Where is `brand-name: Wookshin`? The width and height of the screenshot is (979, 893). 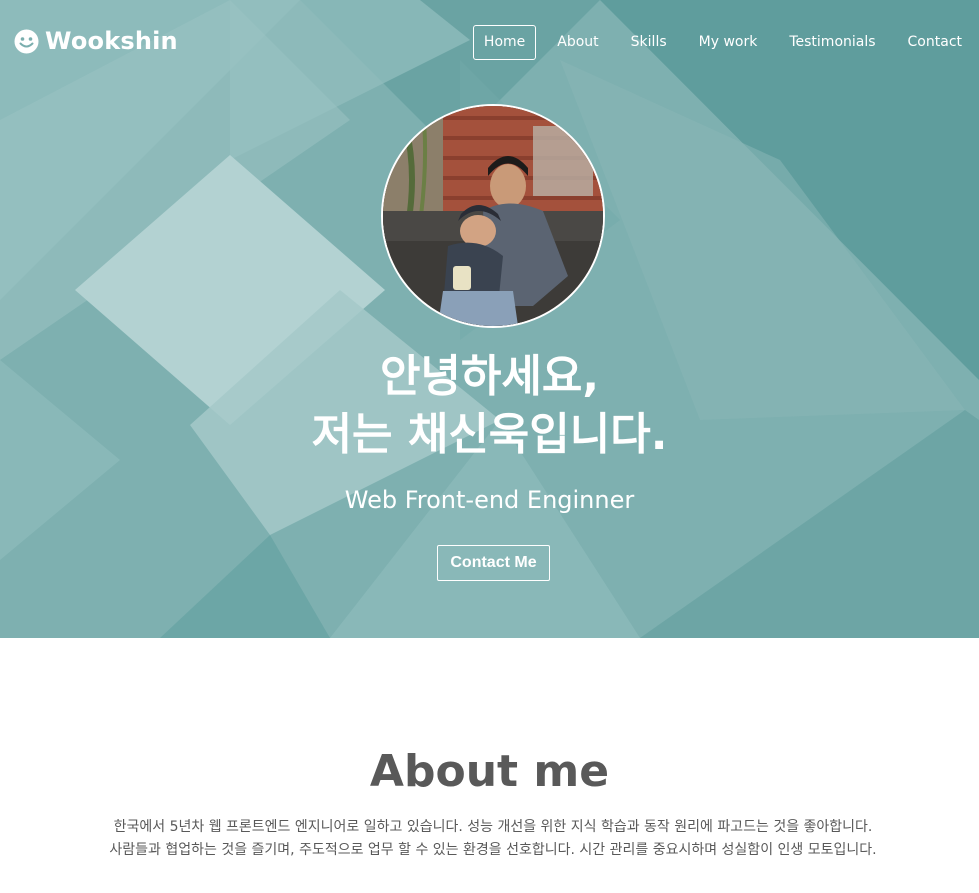 brand-name: Wookshin is located at coordinates (111, 41).